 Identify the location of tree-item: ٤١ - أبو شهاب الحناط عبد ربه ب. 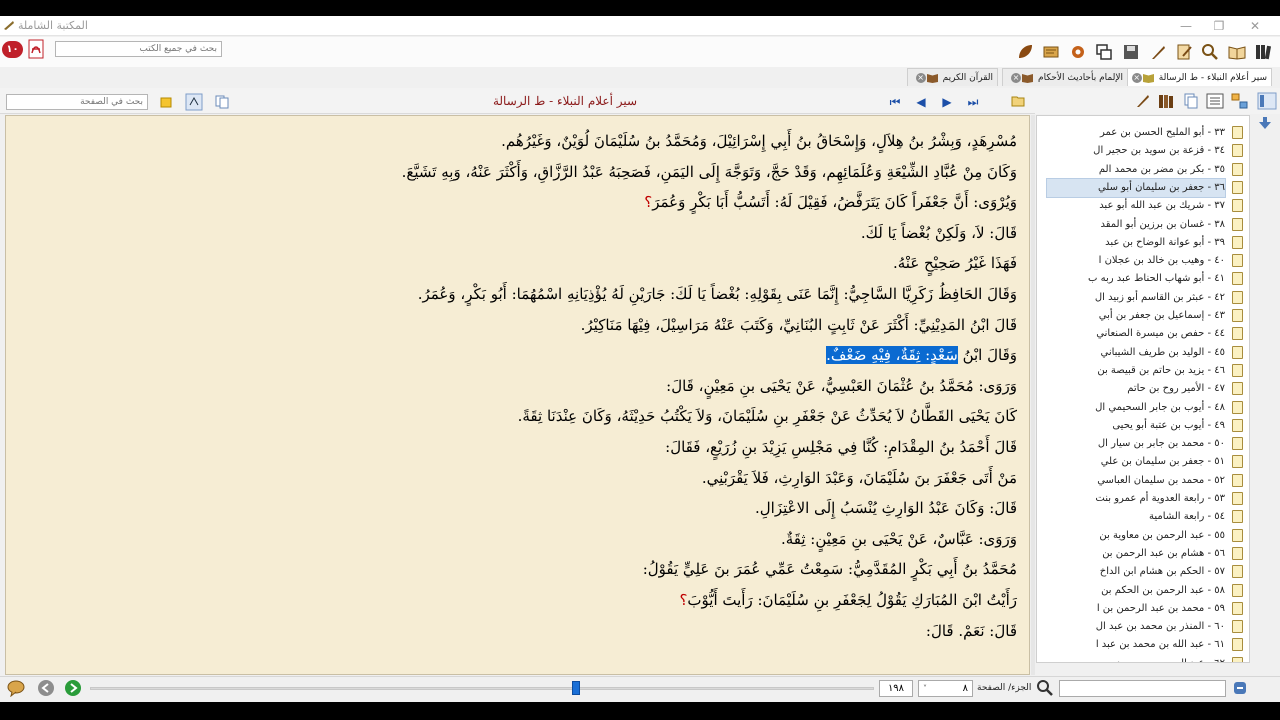
(1136, 279).